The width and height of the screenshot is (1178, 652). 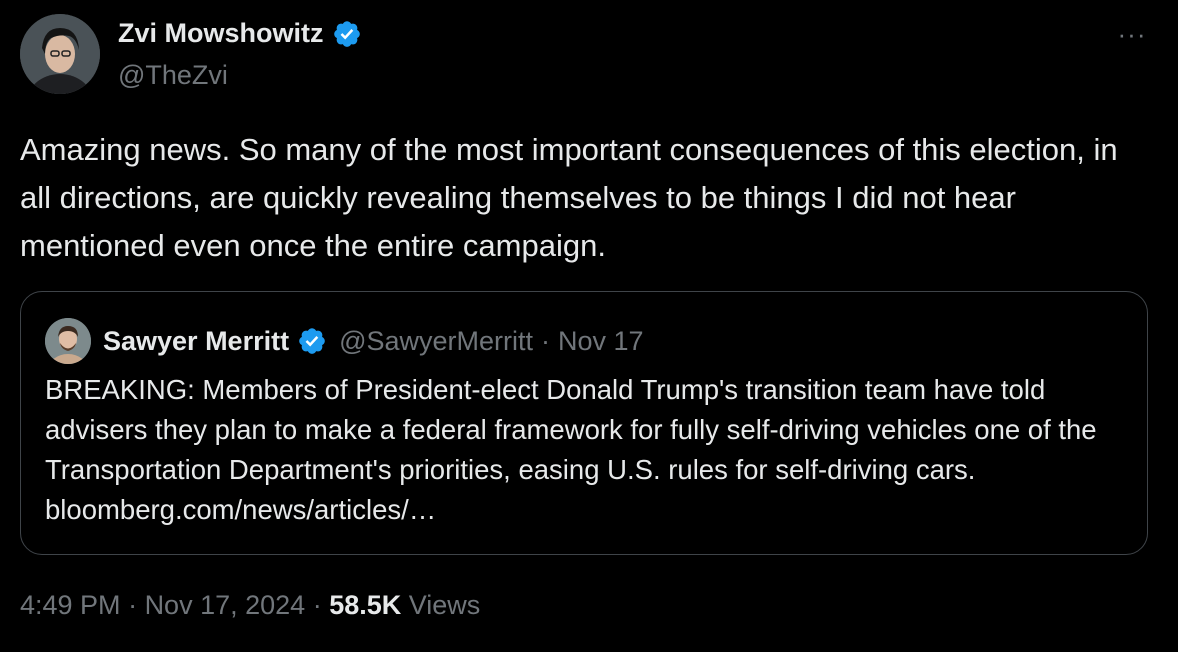 What do you see at coordinates (70, 605) in the screenshot?
I see `tweet-time: 4:49 PM` at bounding box center [70, 605].